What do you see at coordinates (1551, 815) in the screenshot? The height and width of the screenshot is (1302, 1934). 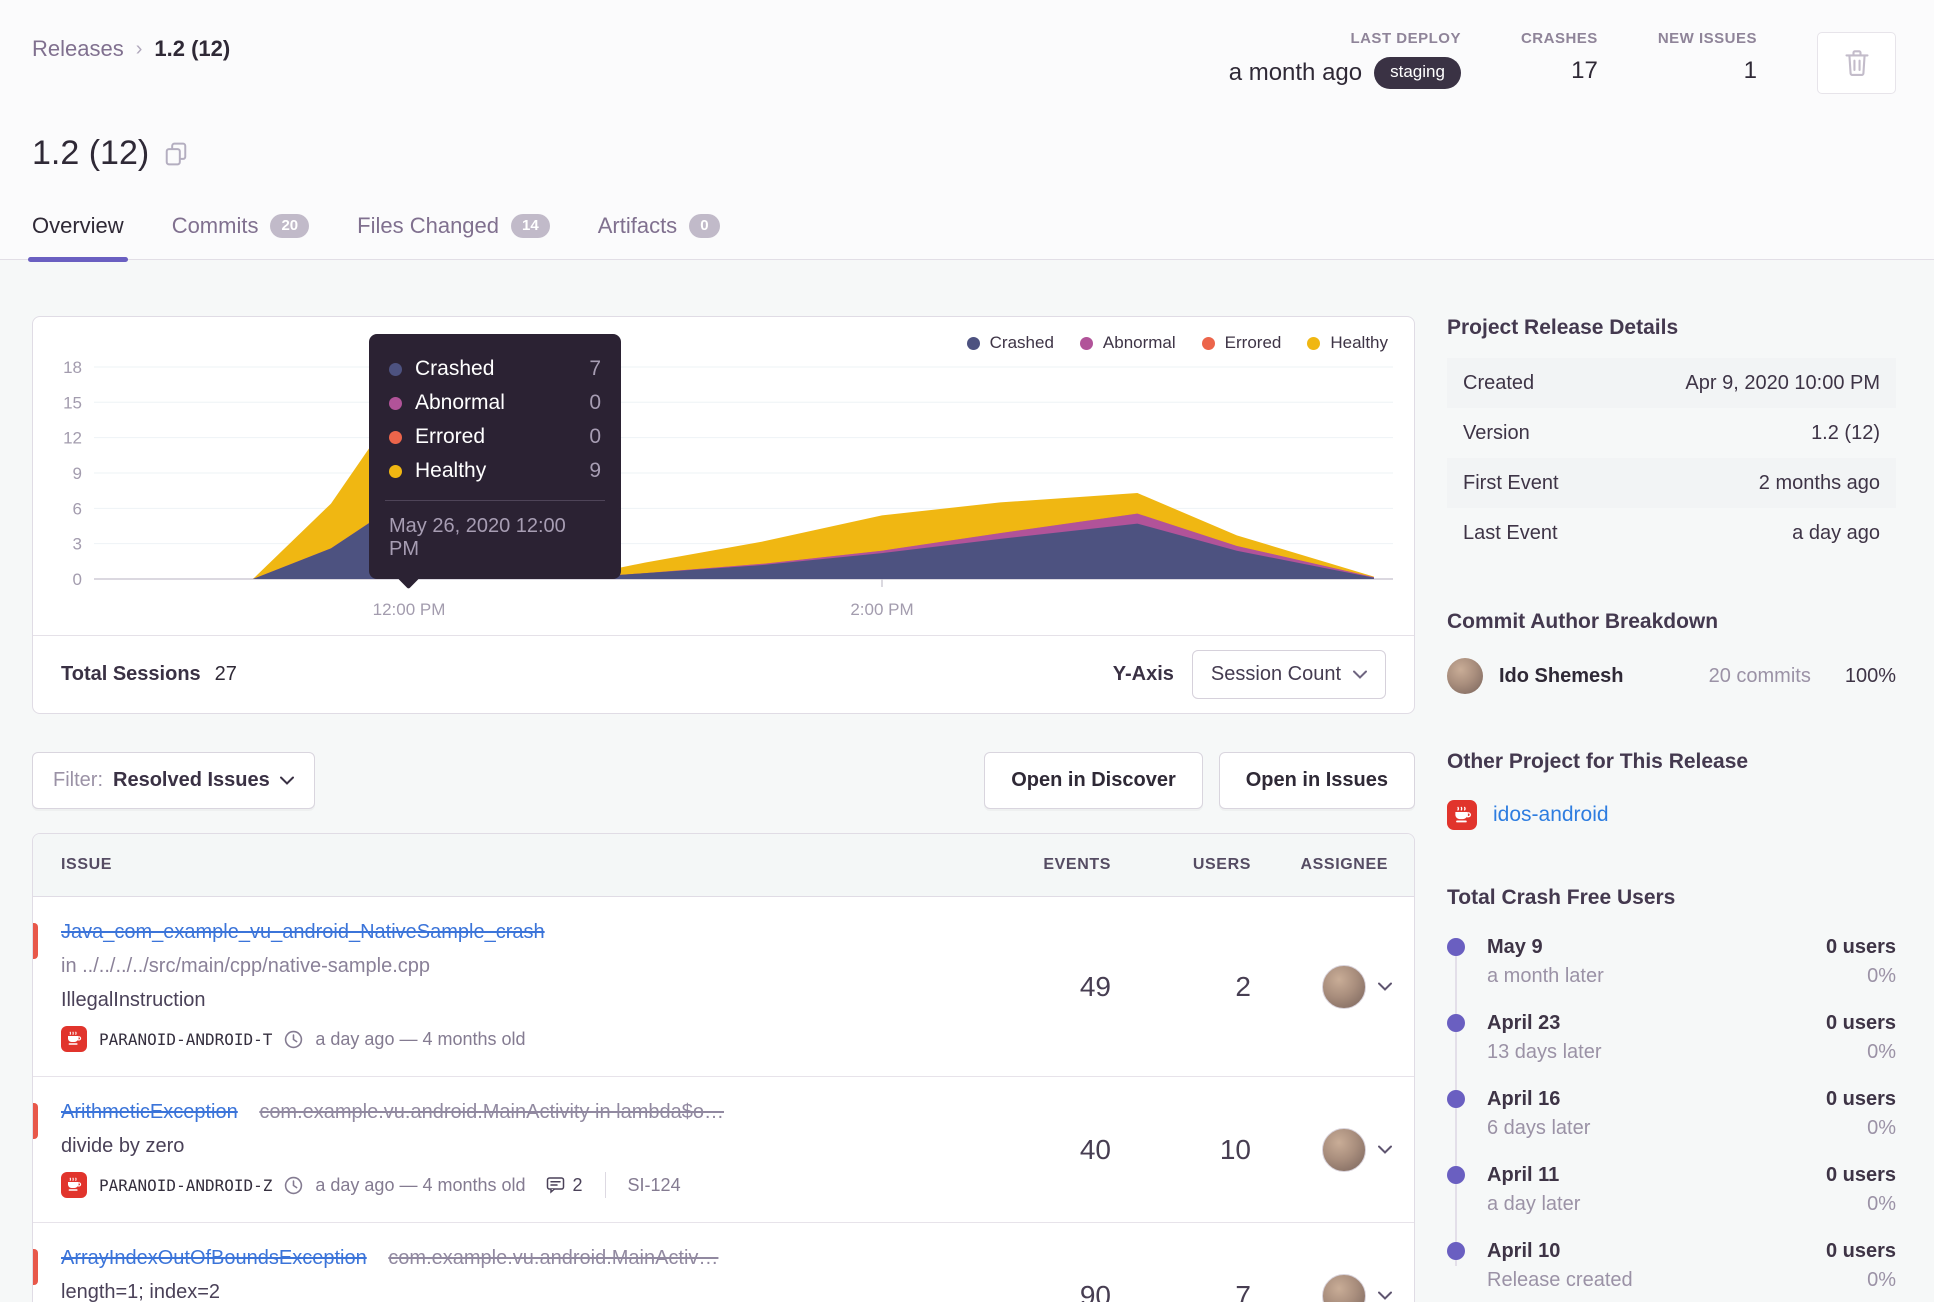 I see `other-project-link: idos-android` at bounding box center [1551, 815].